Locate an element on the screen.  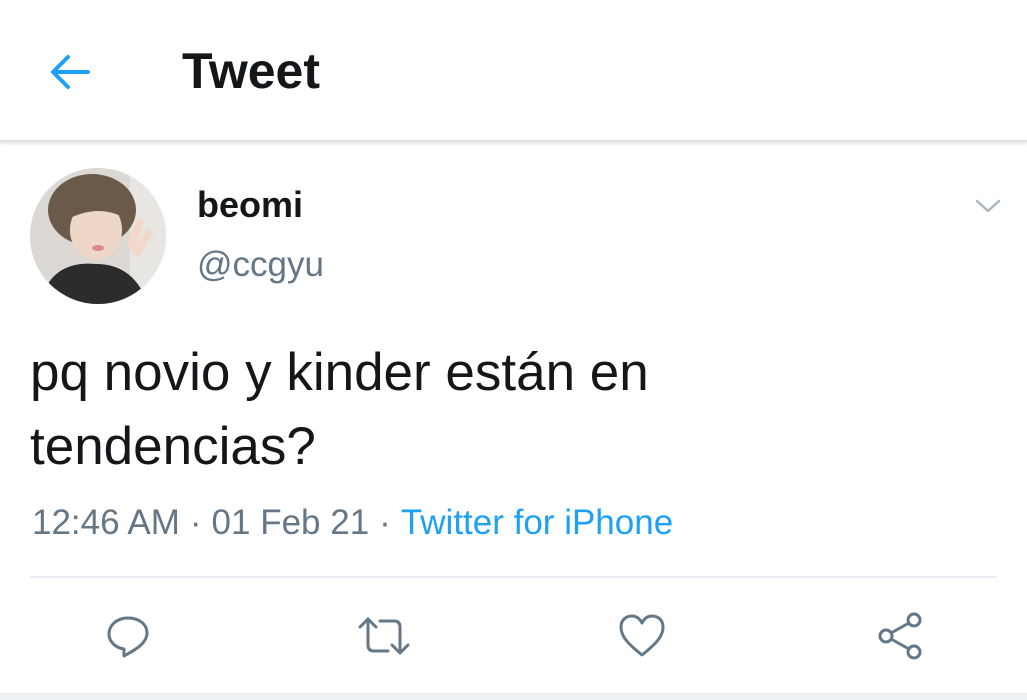
back-button is located at coordinates (70, 72).